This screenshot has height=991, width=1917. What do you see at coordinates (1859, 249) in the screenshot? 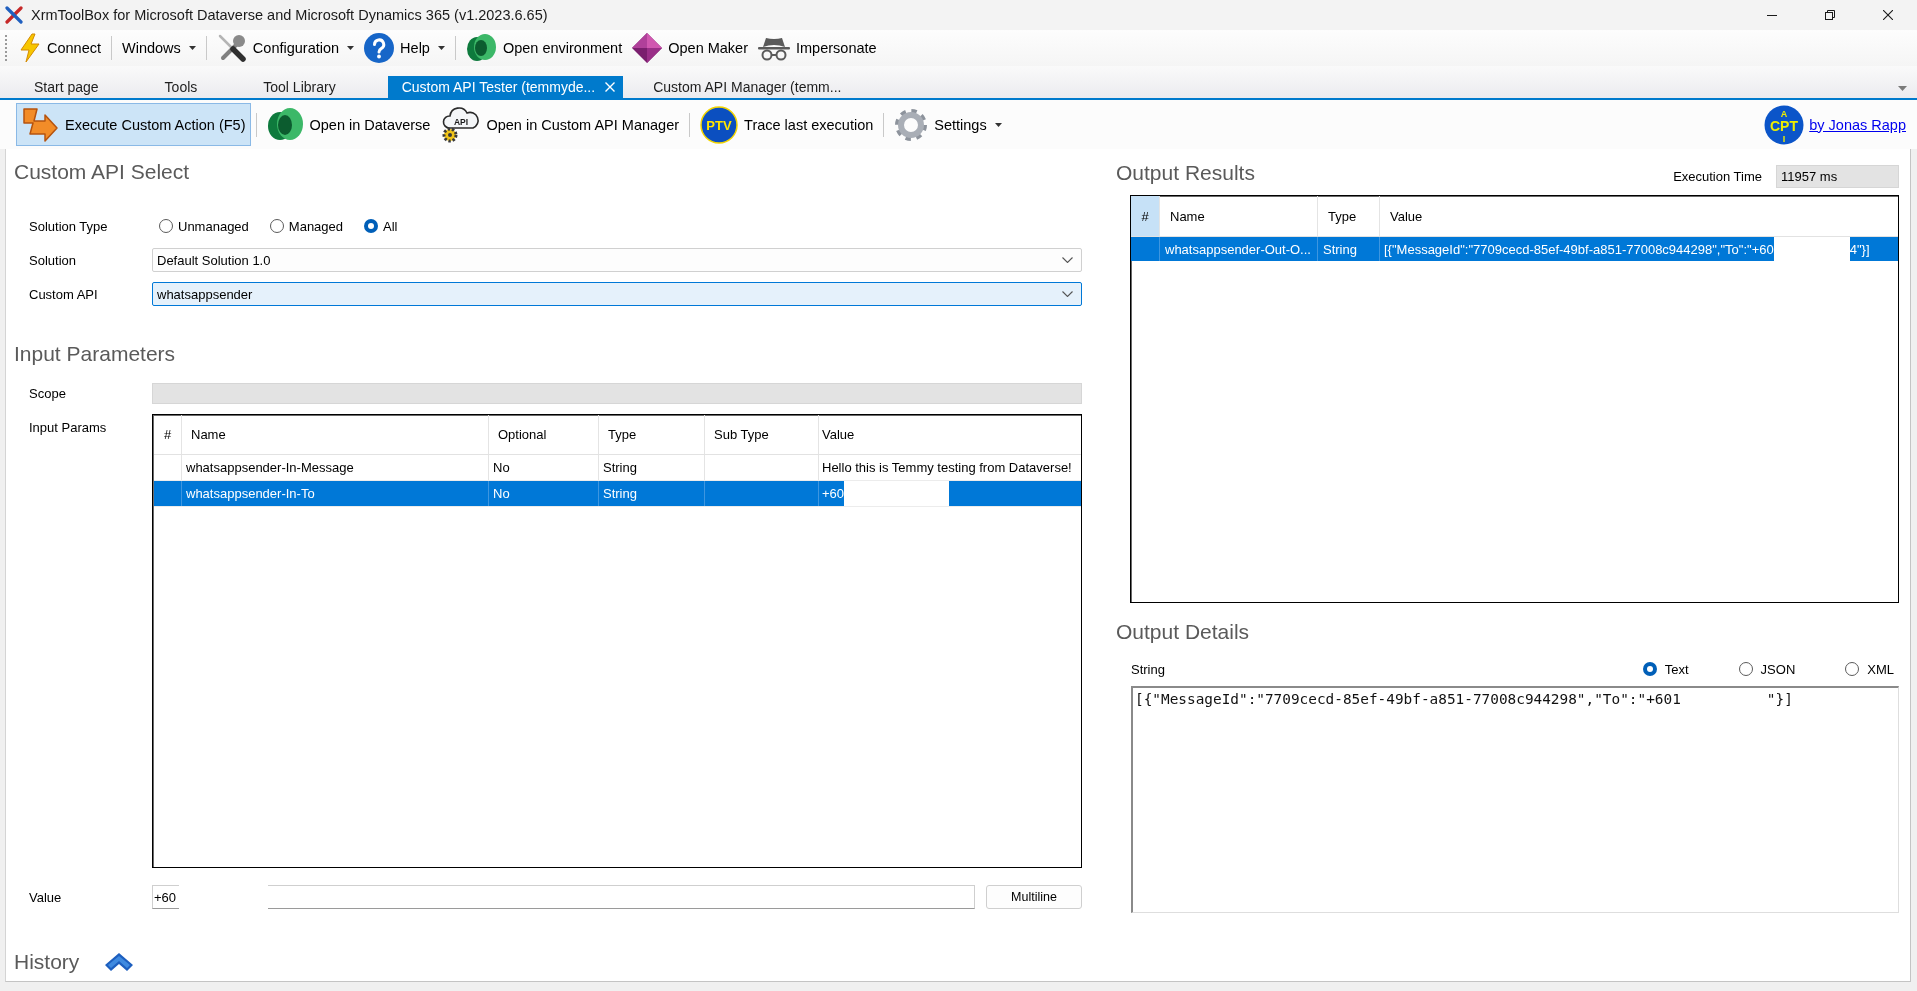
I see `table-cell: 4"}]` at bounding box center [1859, 249].